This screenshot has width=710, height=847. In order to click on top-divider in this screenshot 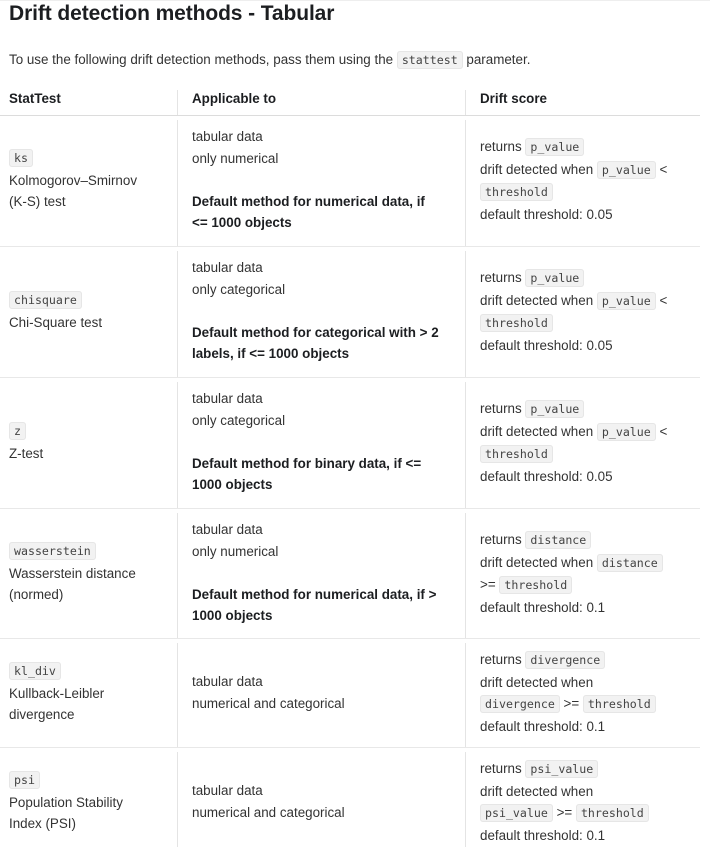, I will do `click(355, 0)`.